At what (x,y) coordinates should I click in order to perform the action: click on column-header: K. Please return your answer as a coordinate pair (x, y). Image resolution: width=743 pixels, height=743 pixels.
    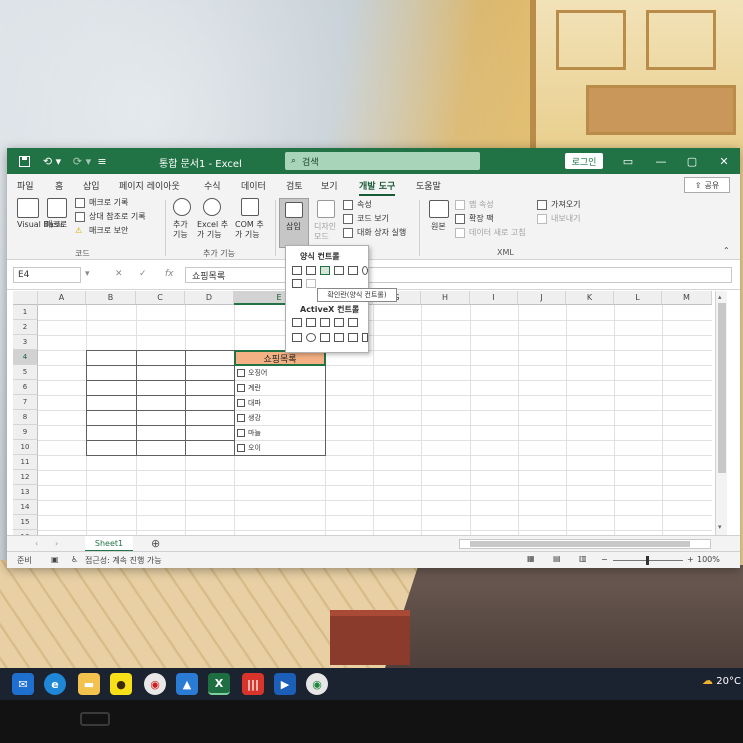
    Looking at the image, I should click on (590, 298).